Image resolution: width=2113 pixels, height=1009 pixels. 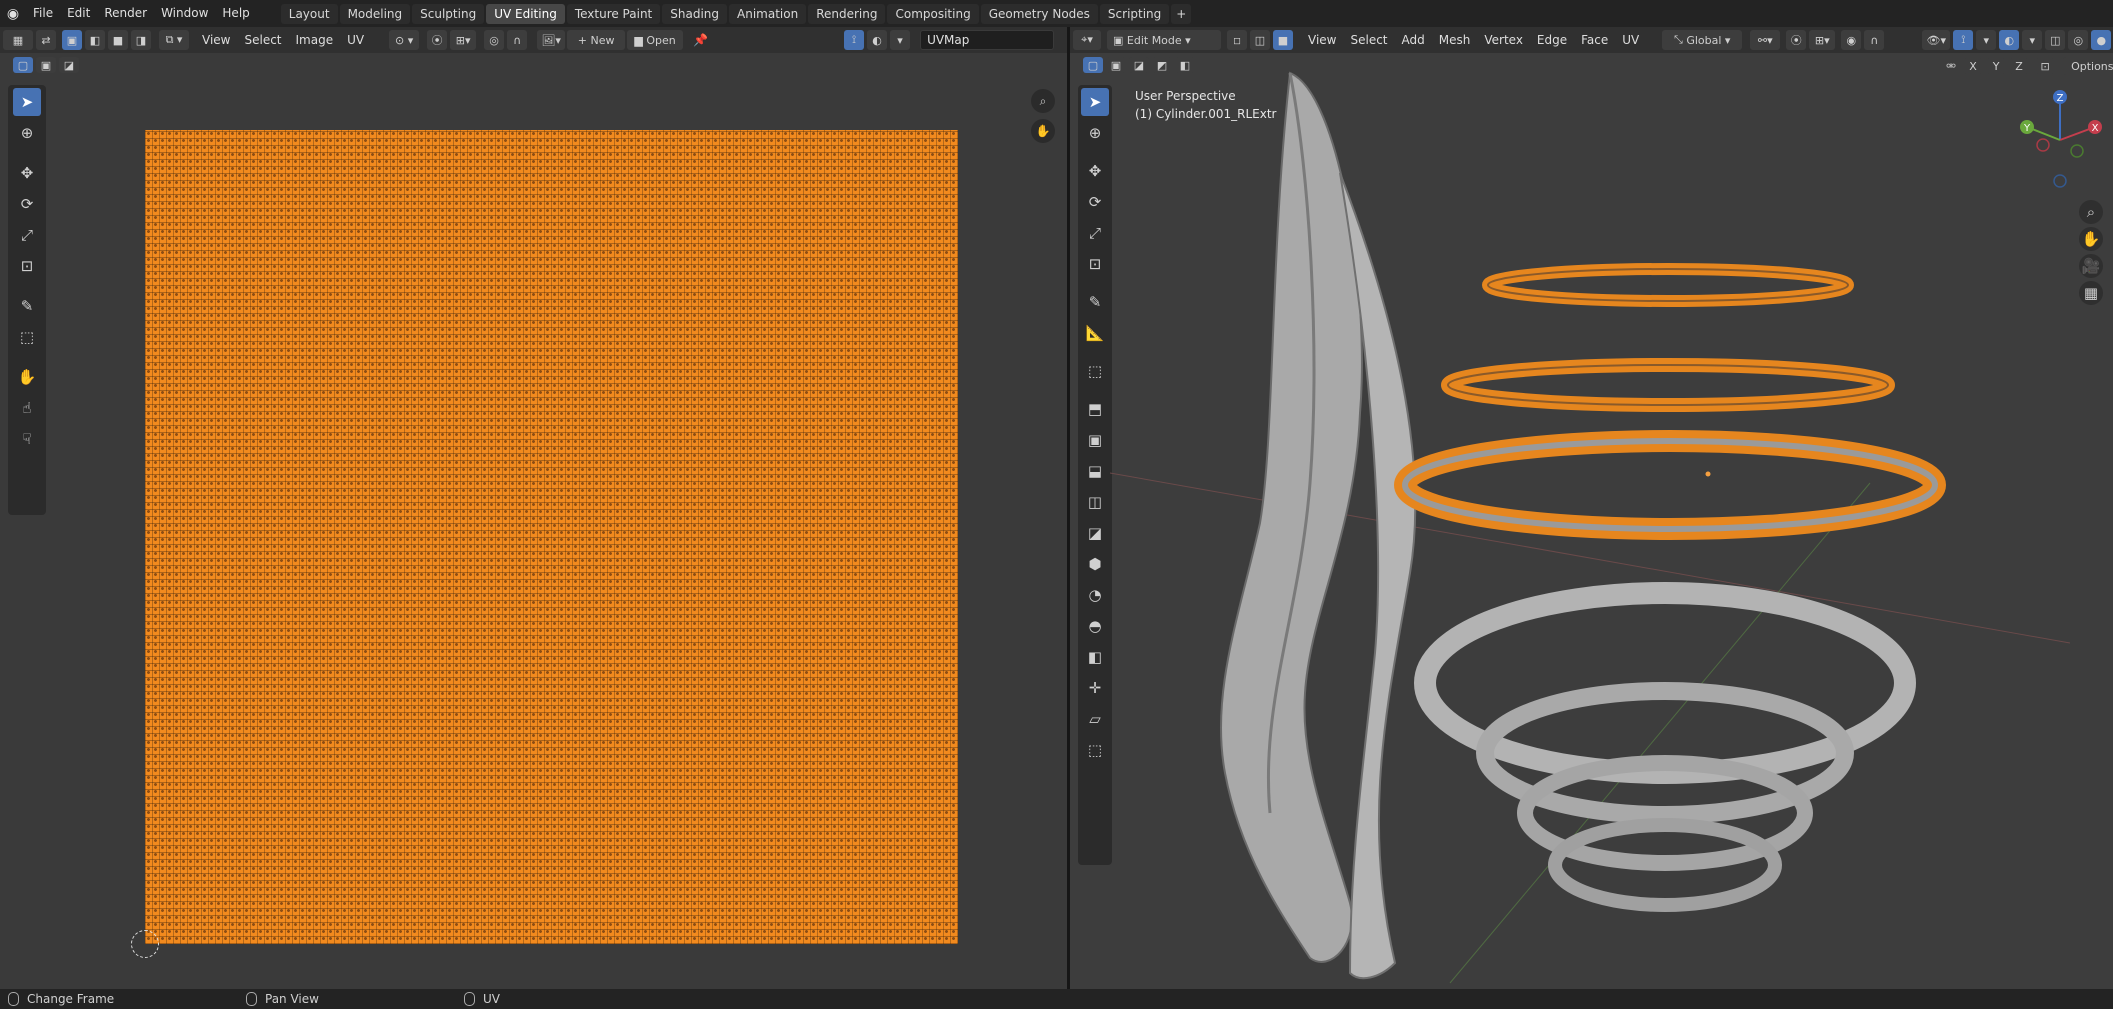 I want to click on viewport-editor-type: ⌖▾, so click(x=1087, y=40).